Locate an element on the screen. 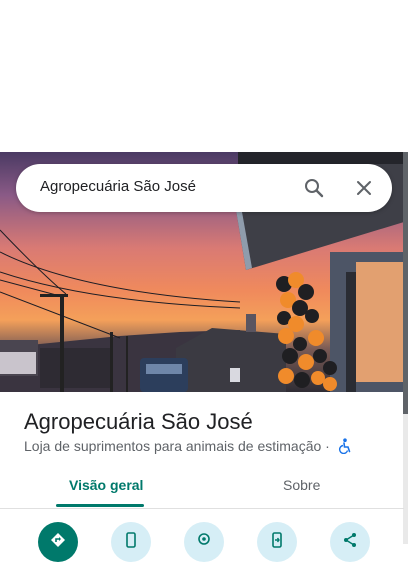  tab-overview: Visão geral is located at coordinates (106, 485).